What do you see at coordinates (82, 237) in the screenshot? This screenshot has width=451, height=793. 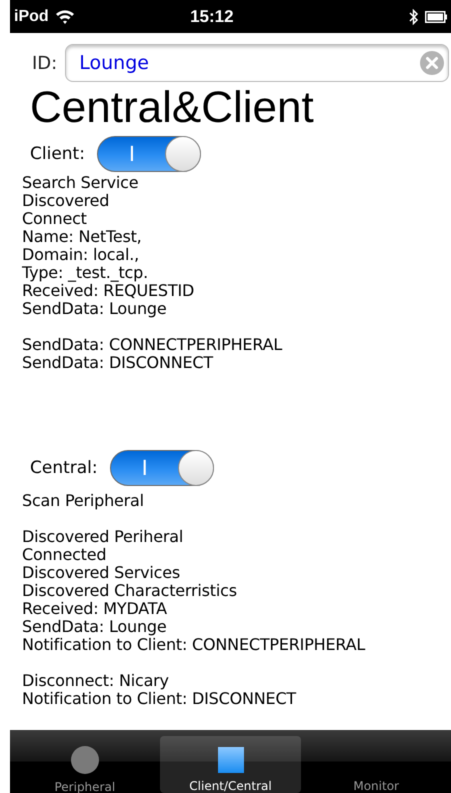 I see `log-line: Name: NetTest,` at bounding box center [82, 237].